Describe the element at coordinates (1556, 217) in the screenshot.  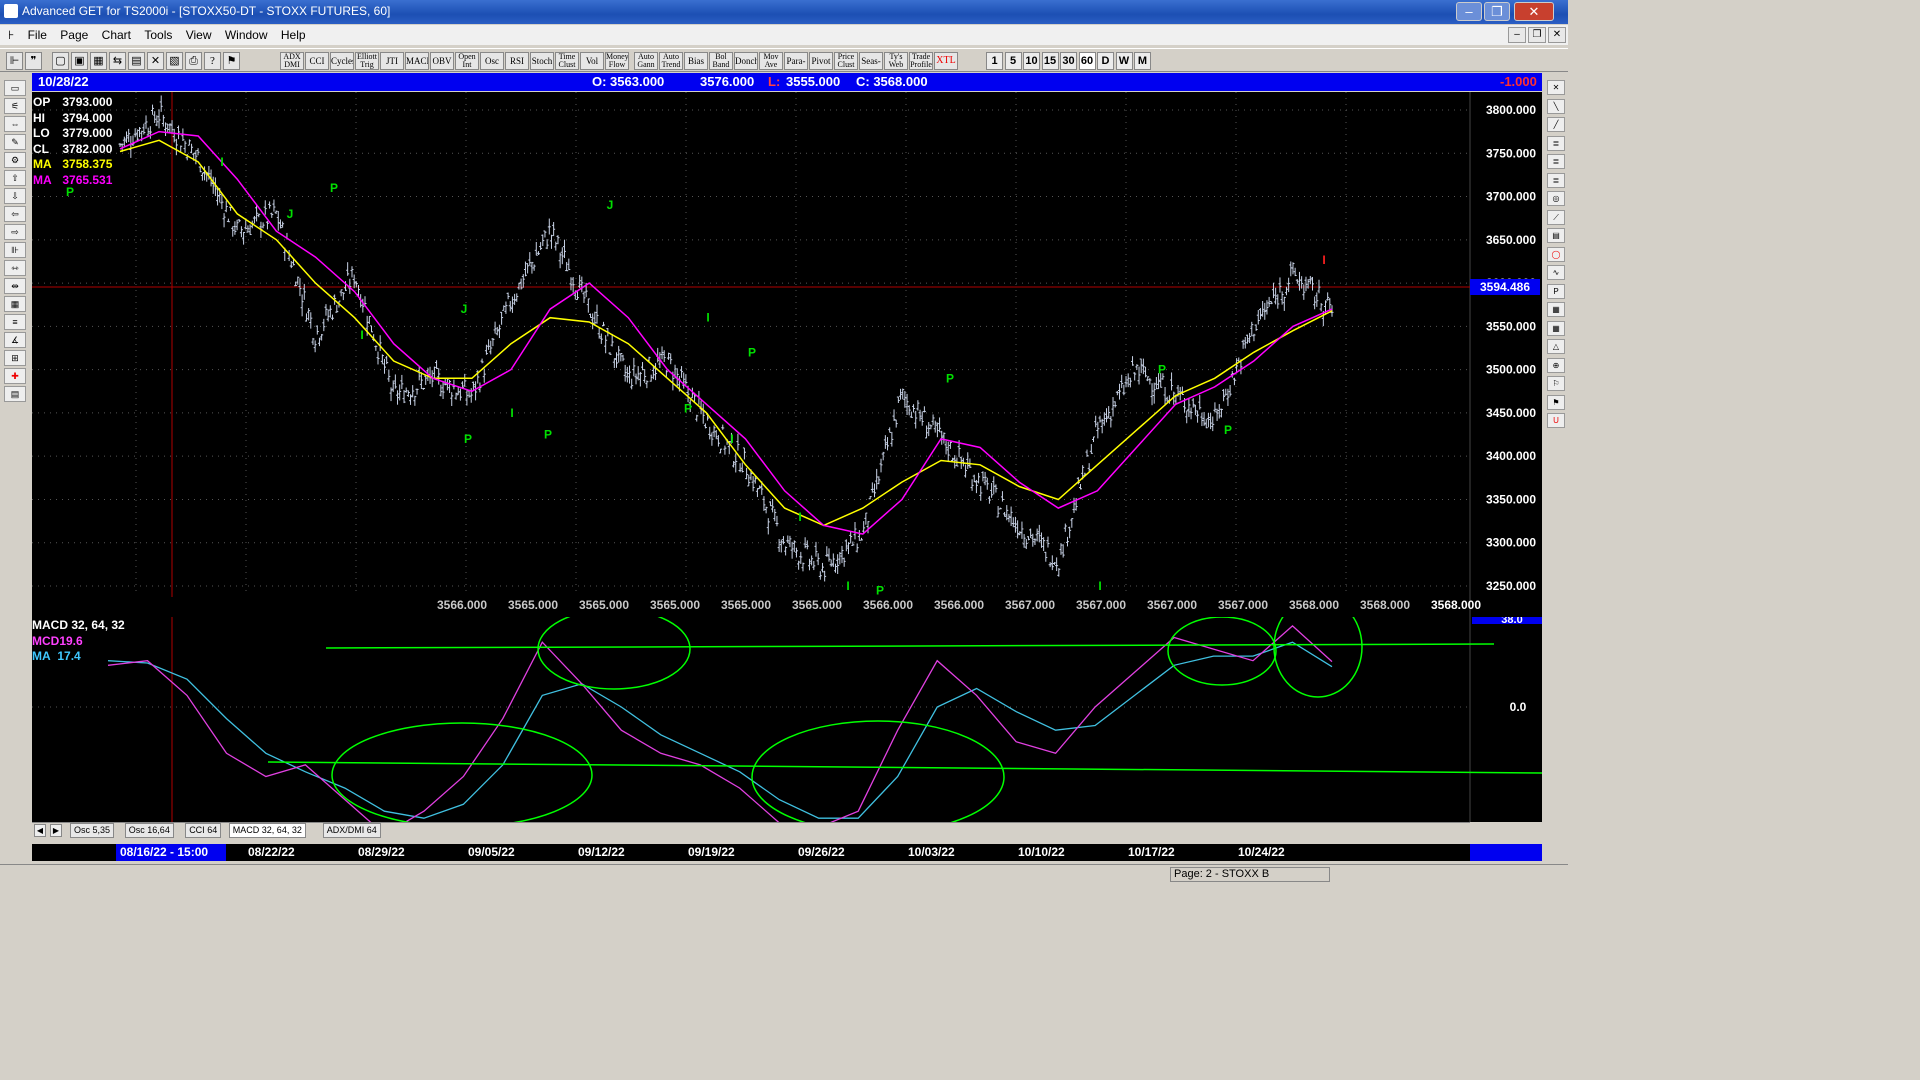
I see `channel-icon: ⟋` at that location.